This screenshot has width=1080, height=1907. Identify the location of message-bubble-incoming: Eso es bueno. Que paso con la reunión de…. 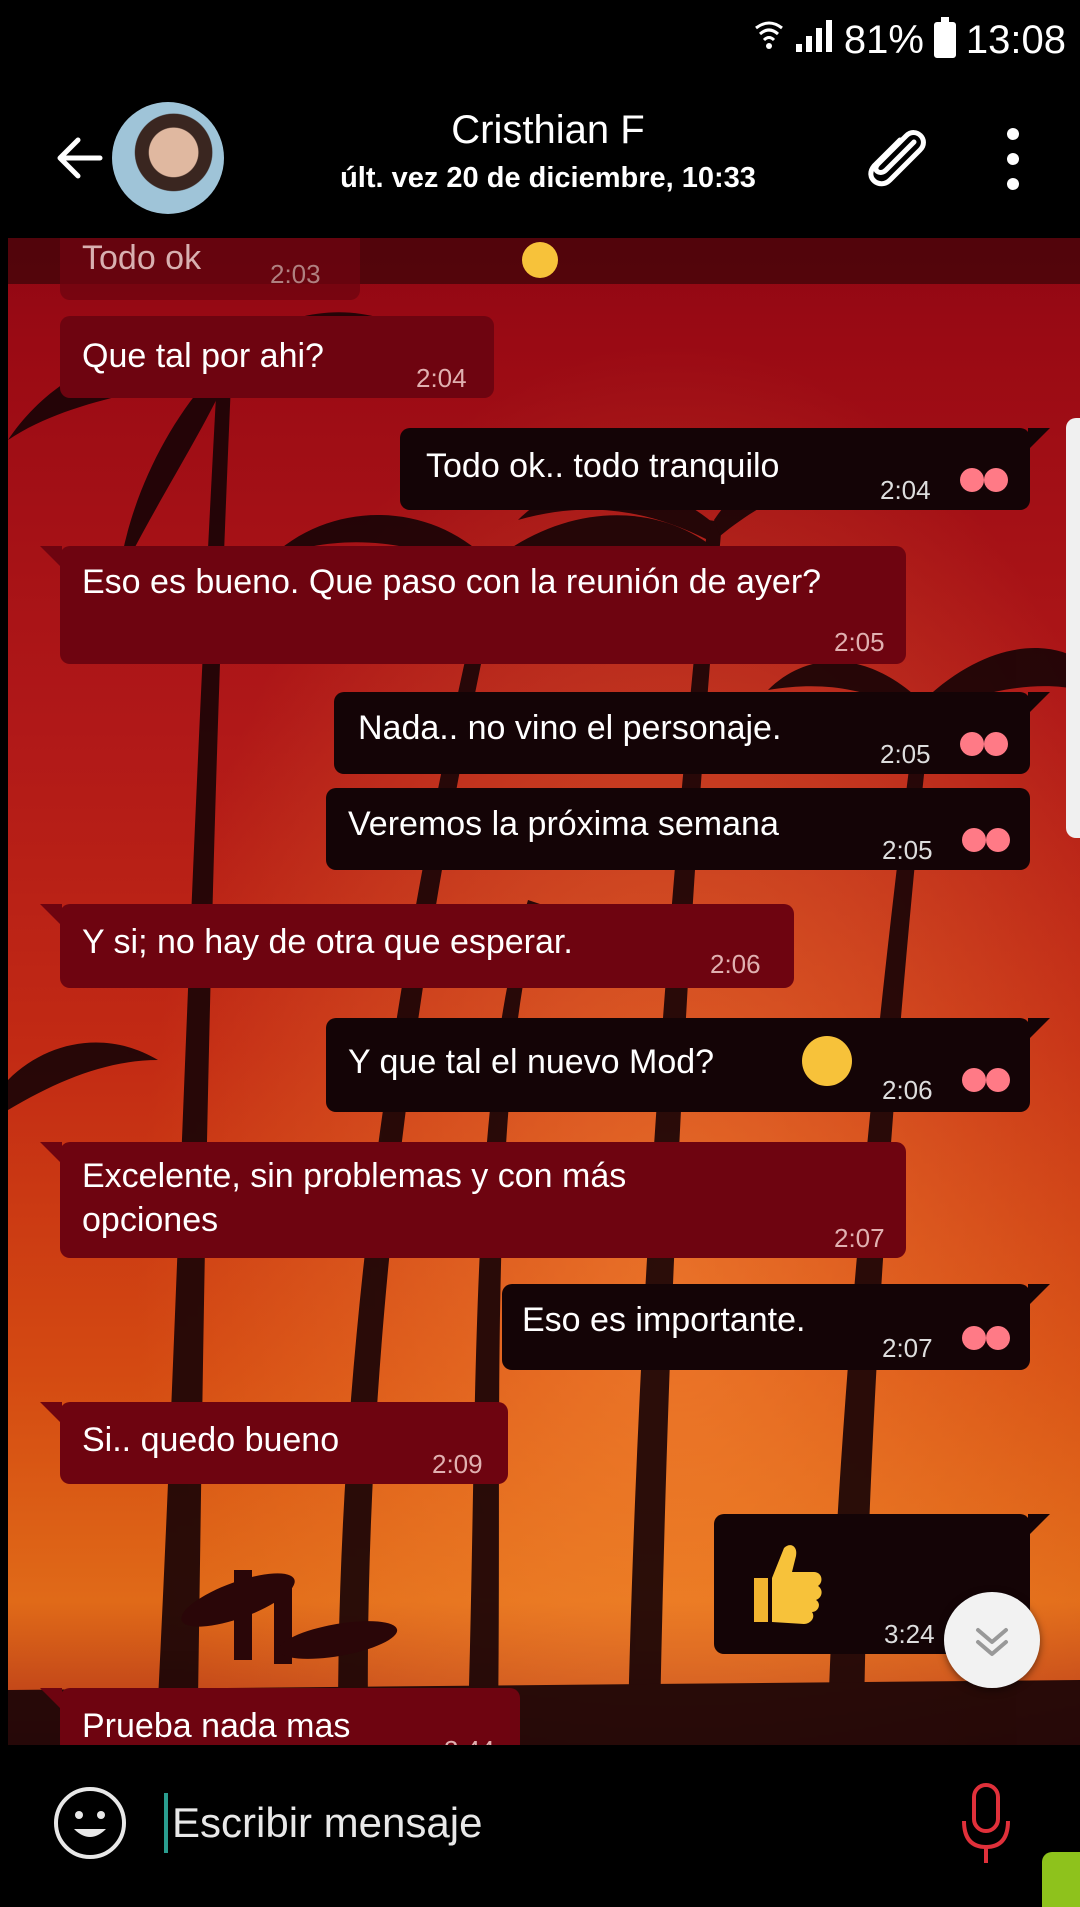
(483, 605).